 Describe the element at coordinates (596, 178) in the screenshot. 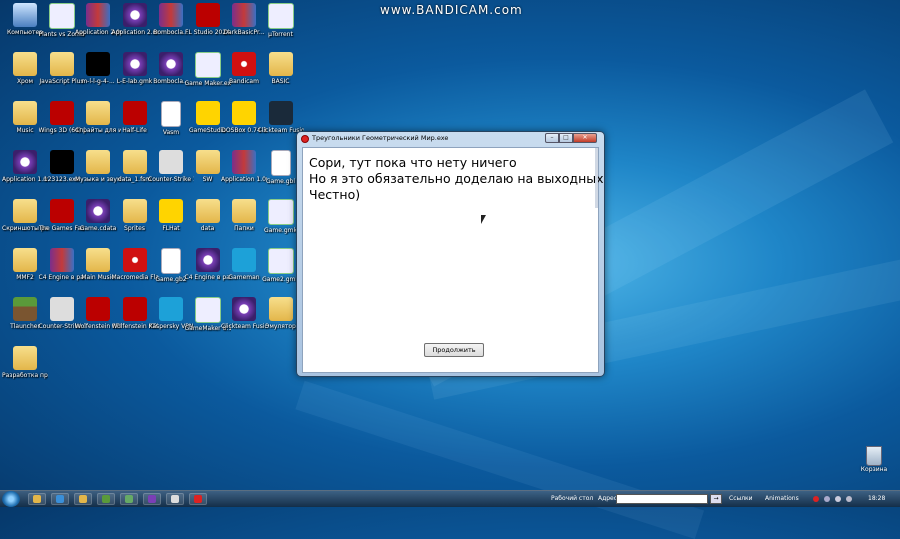

I see `scrollbar` at that location.